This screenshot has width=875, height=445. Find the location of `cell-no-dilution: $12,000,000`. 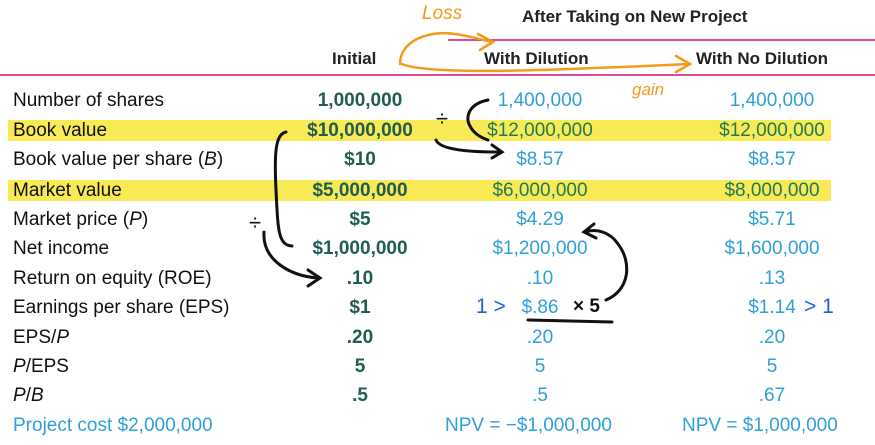

cell-no-dilution: $12,000,000 is located at coordinates (772, 130).